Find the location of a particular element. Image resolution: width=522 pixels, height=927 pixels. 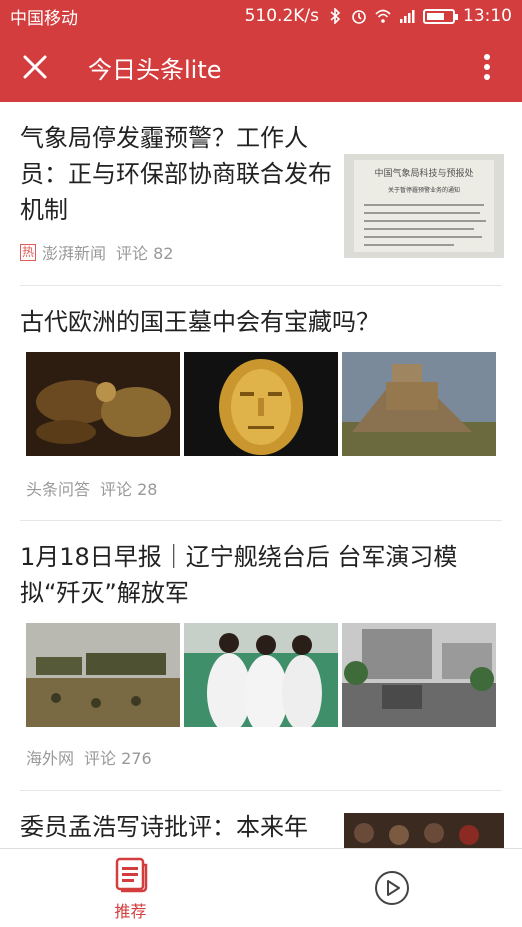

battery-level is located at coordinates (435, 16).